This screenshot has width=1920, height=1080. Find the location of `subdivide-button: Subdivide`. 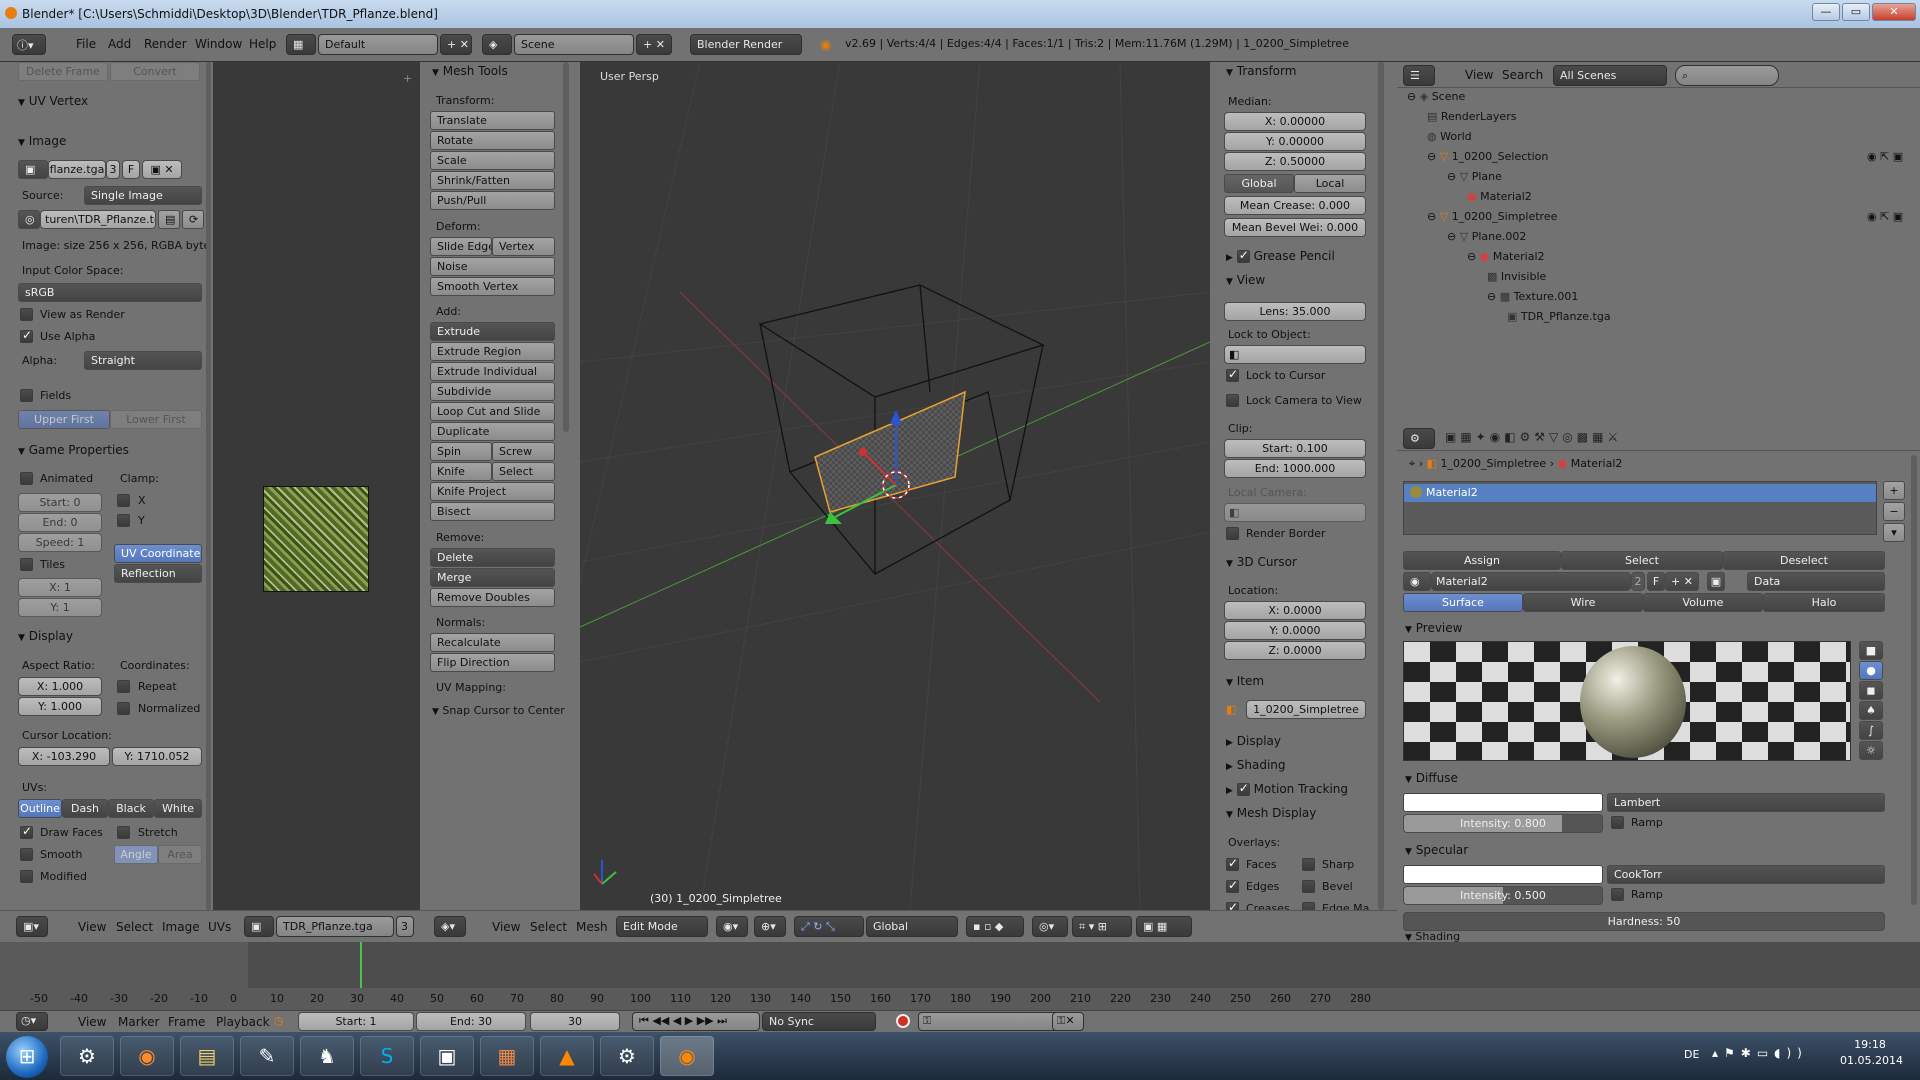

subdivide-button: Subdivide is located at coordinates (492, 391).